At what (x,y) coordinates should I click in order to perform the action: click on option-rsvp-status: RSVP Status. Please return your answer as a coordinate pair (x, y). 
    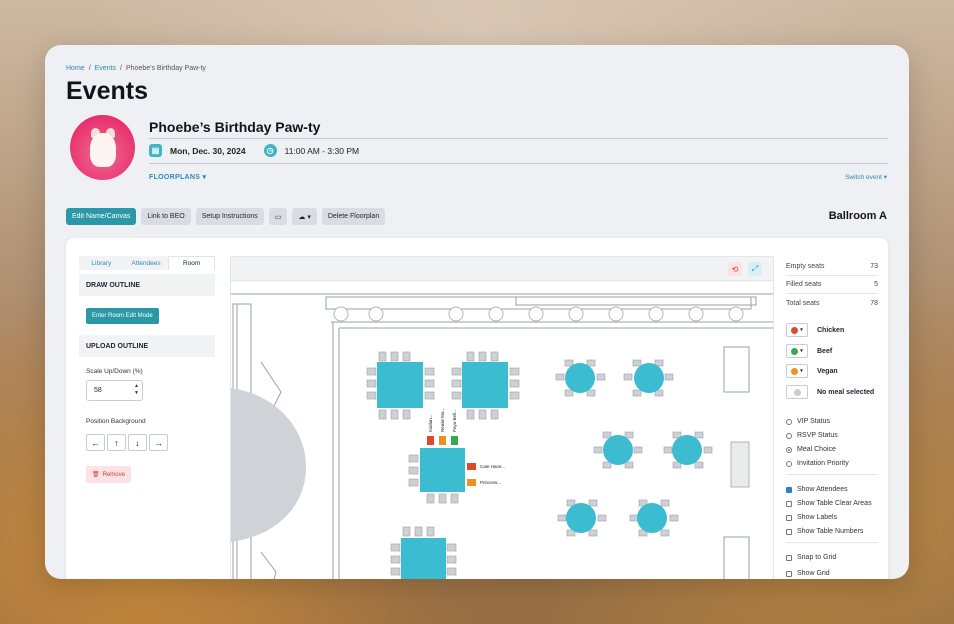
    Looking at the image, I should click on (812, 435).